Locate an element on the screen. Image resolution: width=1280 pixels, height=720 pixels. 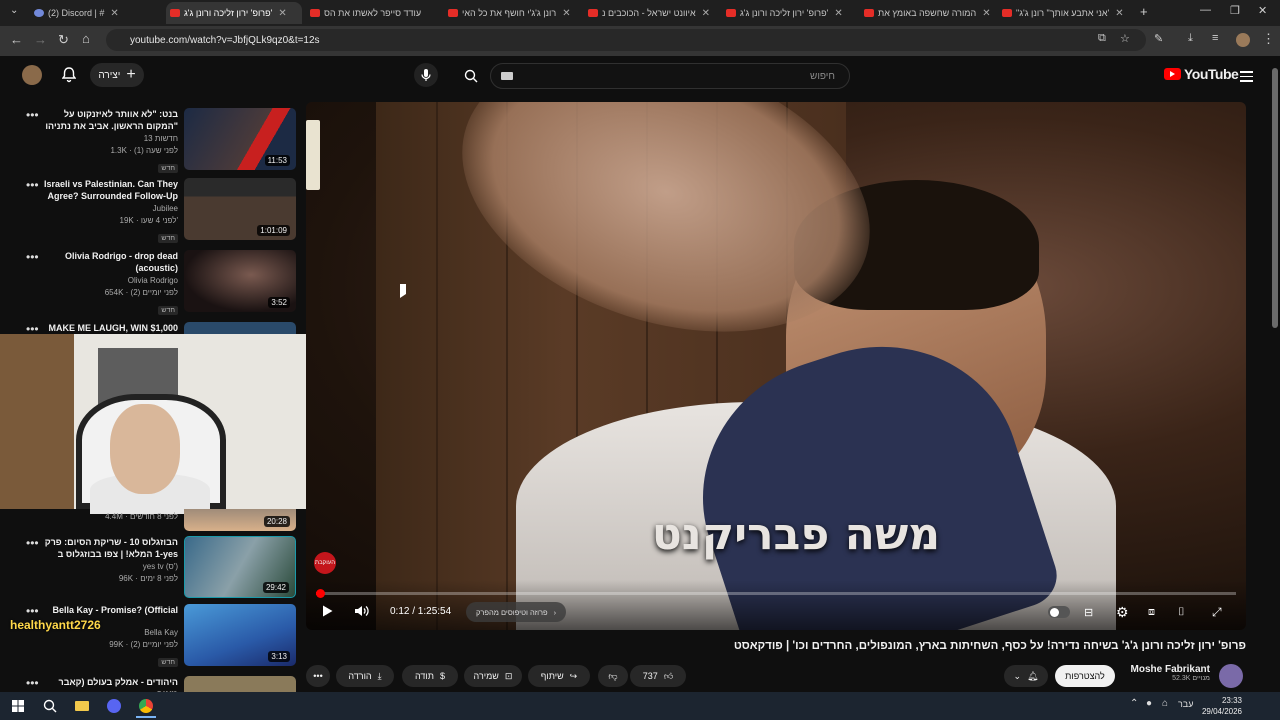
windows-start-icon is located at coordinates (18, 706).